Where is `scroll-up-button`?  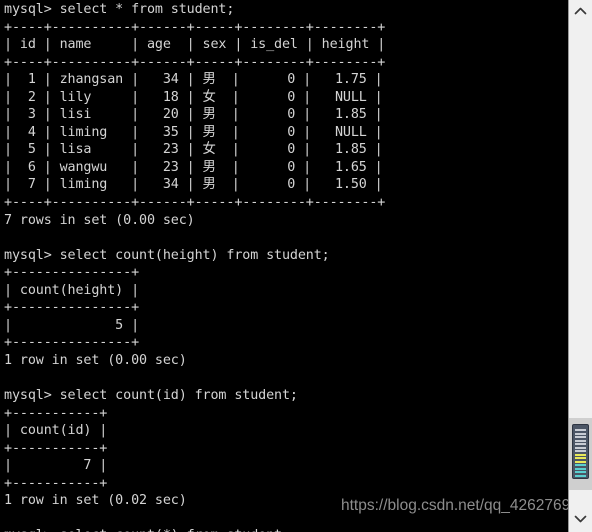
scroll-up-button is located at coordinates (580, 12).